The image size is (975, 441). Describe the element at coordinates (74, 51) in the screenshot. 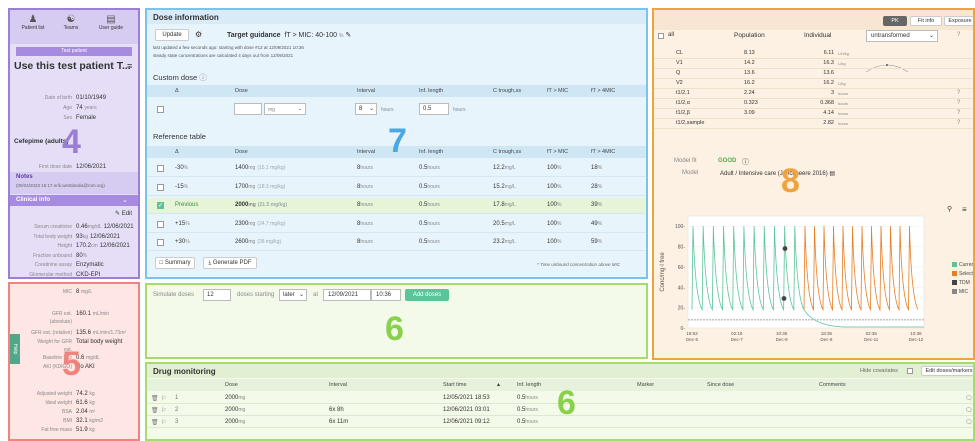

I see `test-patient-badge: Test patient` at that location.